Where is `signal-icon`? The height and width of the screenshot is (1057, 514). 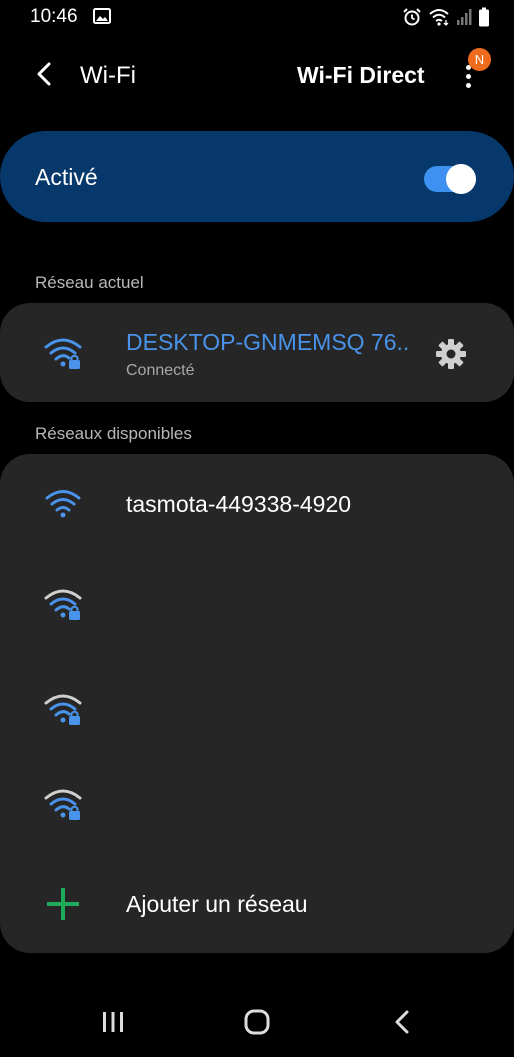
signal-icon is located at coordinates (464, 19).